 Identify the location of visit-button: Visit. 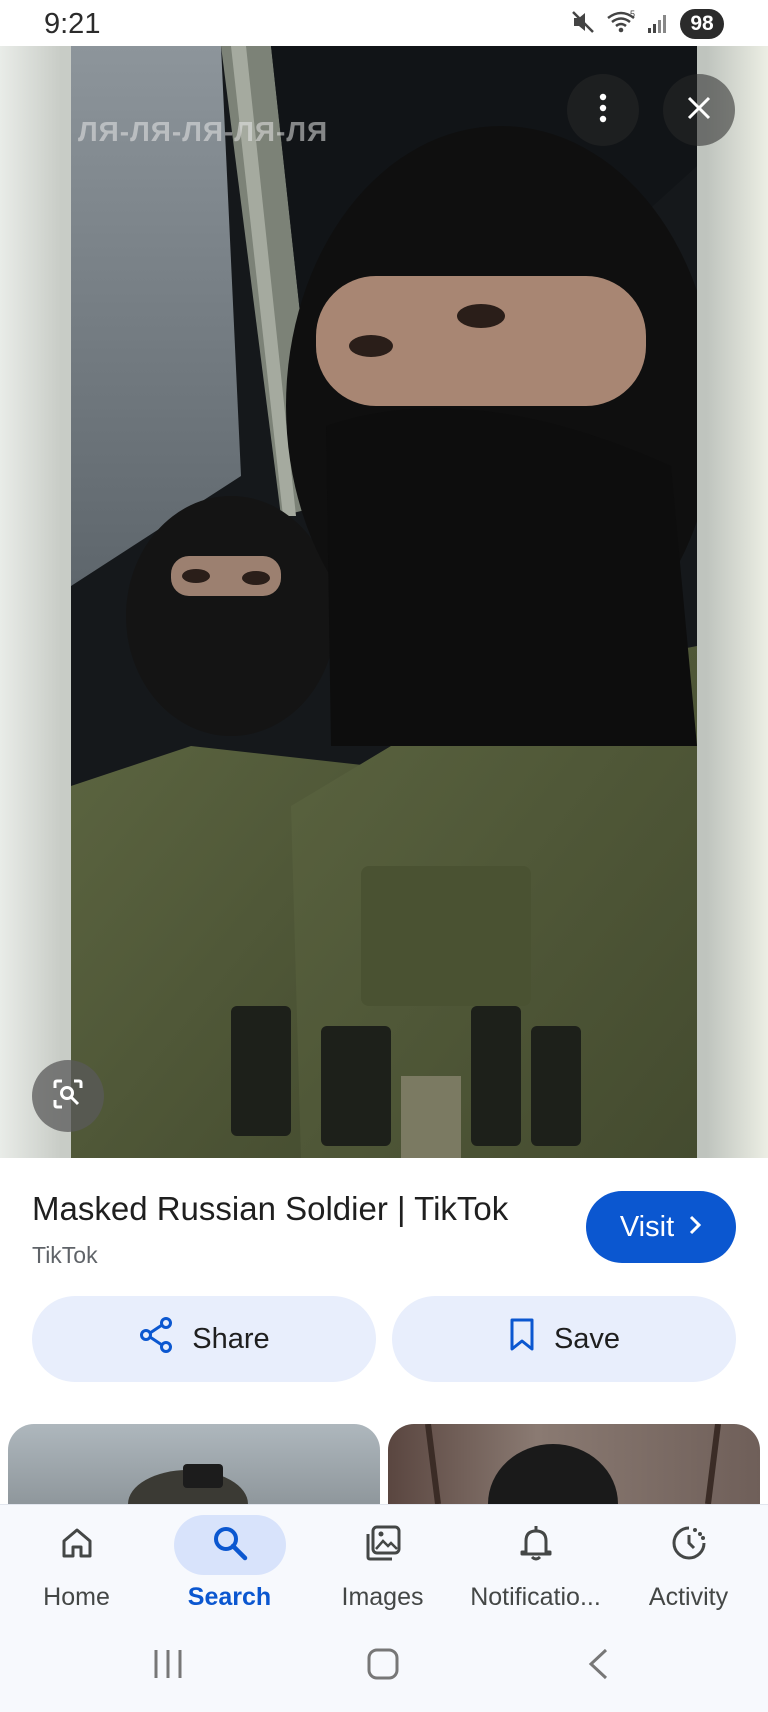
(661, 1227).